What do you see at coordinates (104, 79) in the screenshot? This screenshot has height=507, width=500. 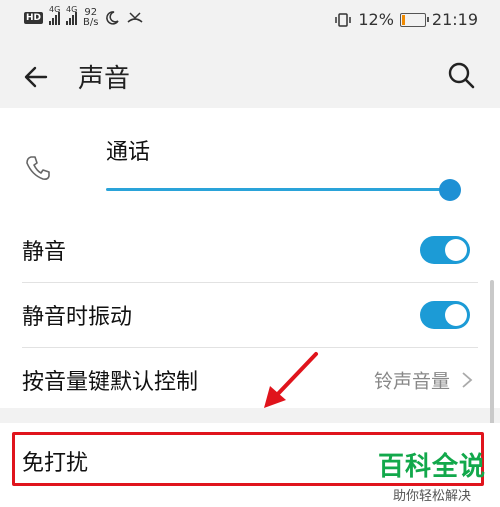 I see `page-title: 声音` at bounding box center [104, 79].